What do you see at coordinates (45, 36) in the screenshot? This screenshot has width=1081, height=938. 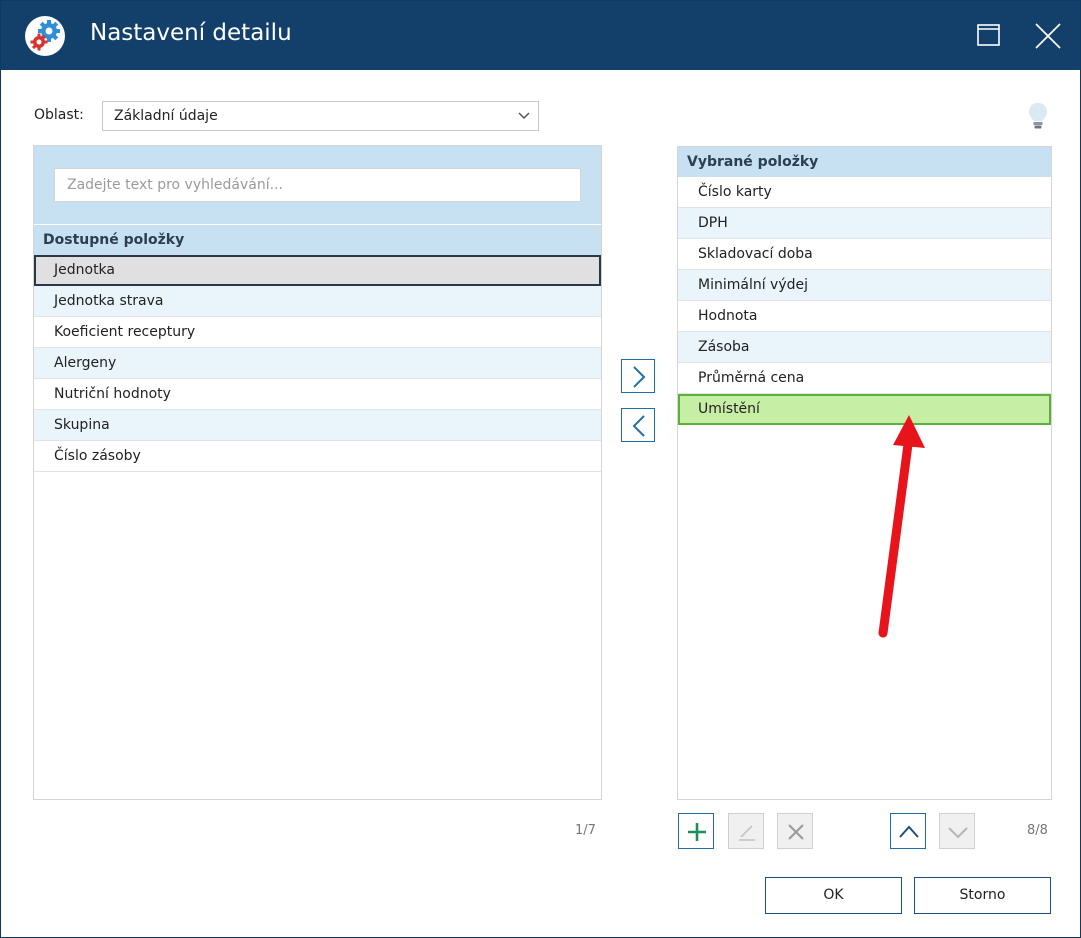 I see `gears-icon` at bounding box center [45, 36].